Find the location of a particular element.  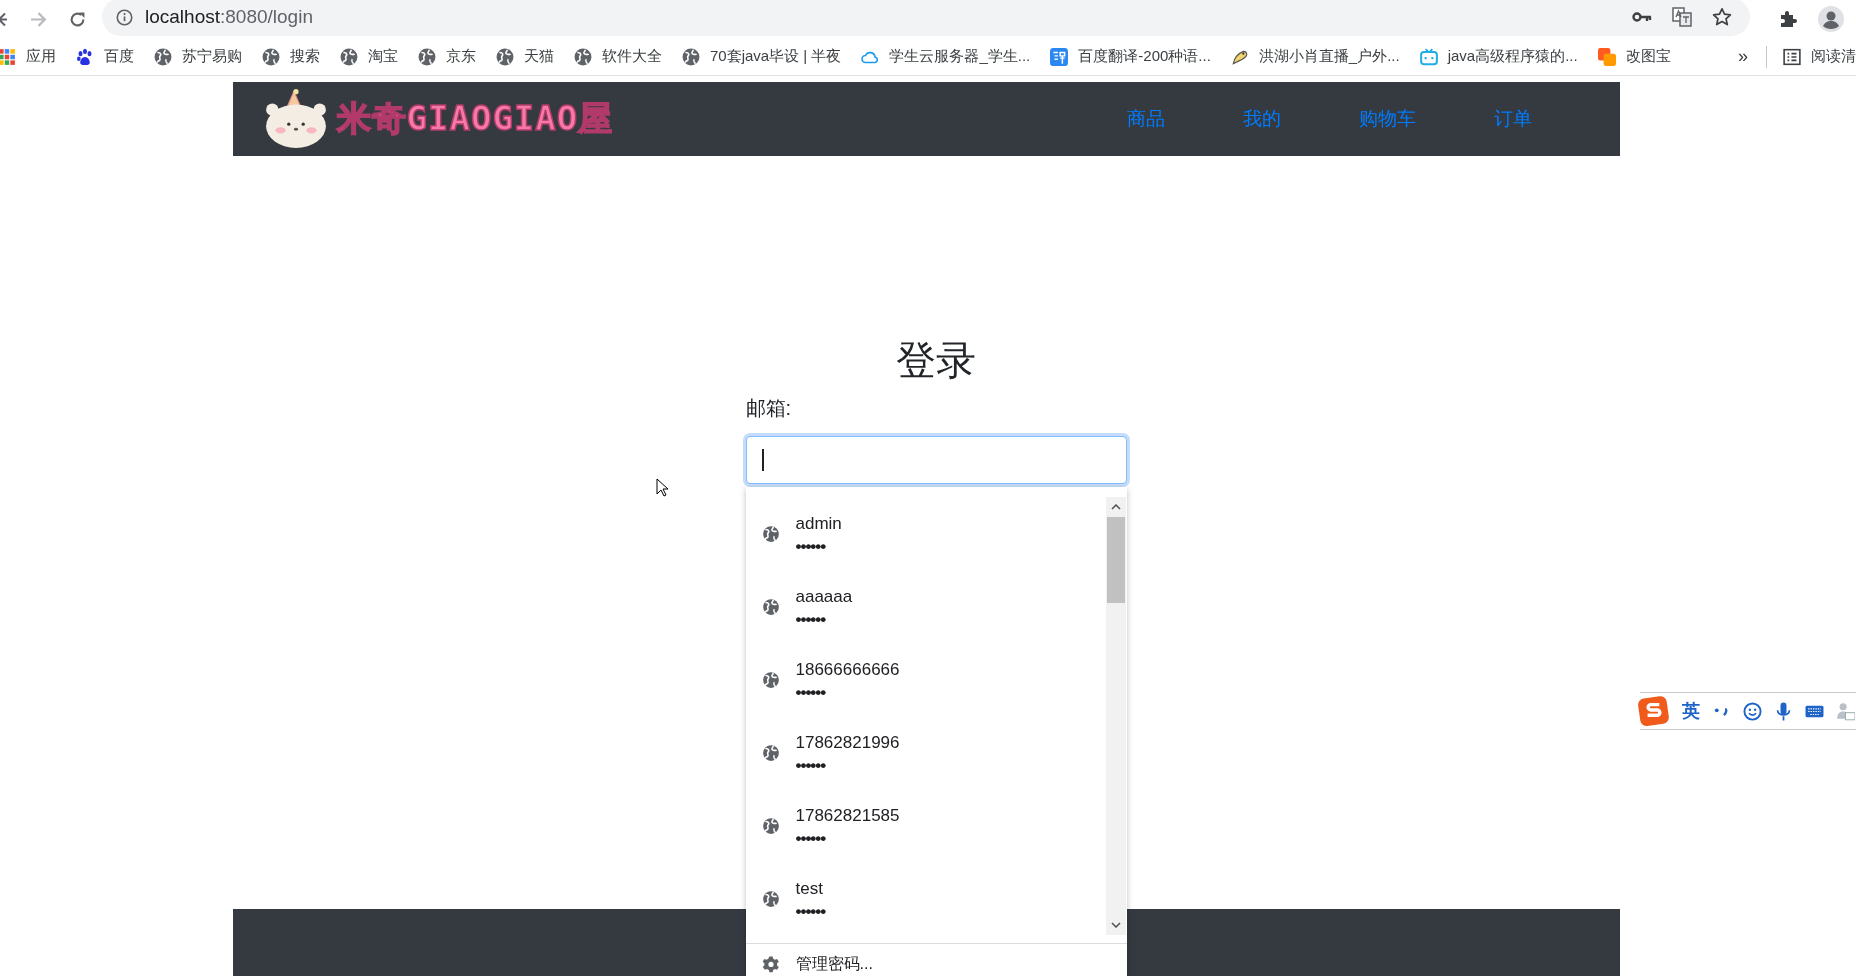

microphone-icon is located at coordinates (1783, 711).